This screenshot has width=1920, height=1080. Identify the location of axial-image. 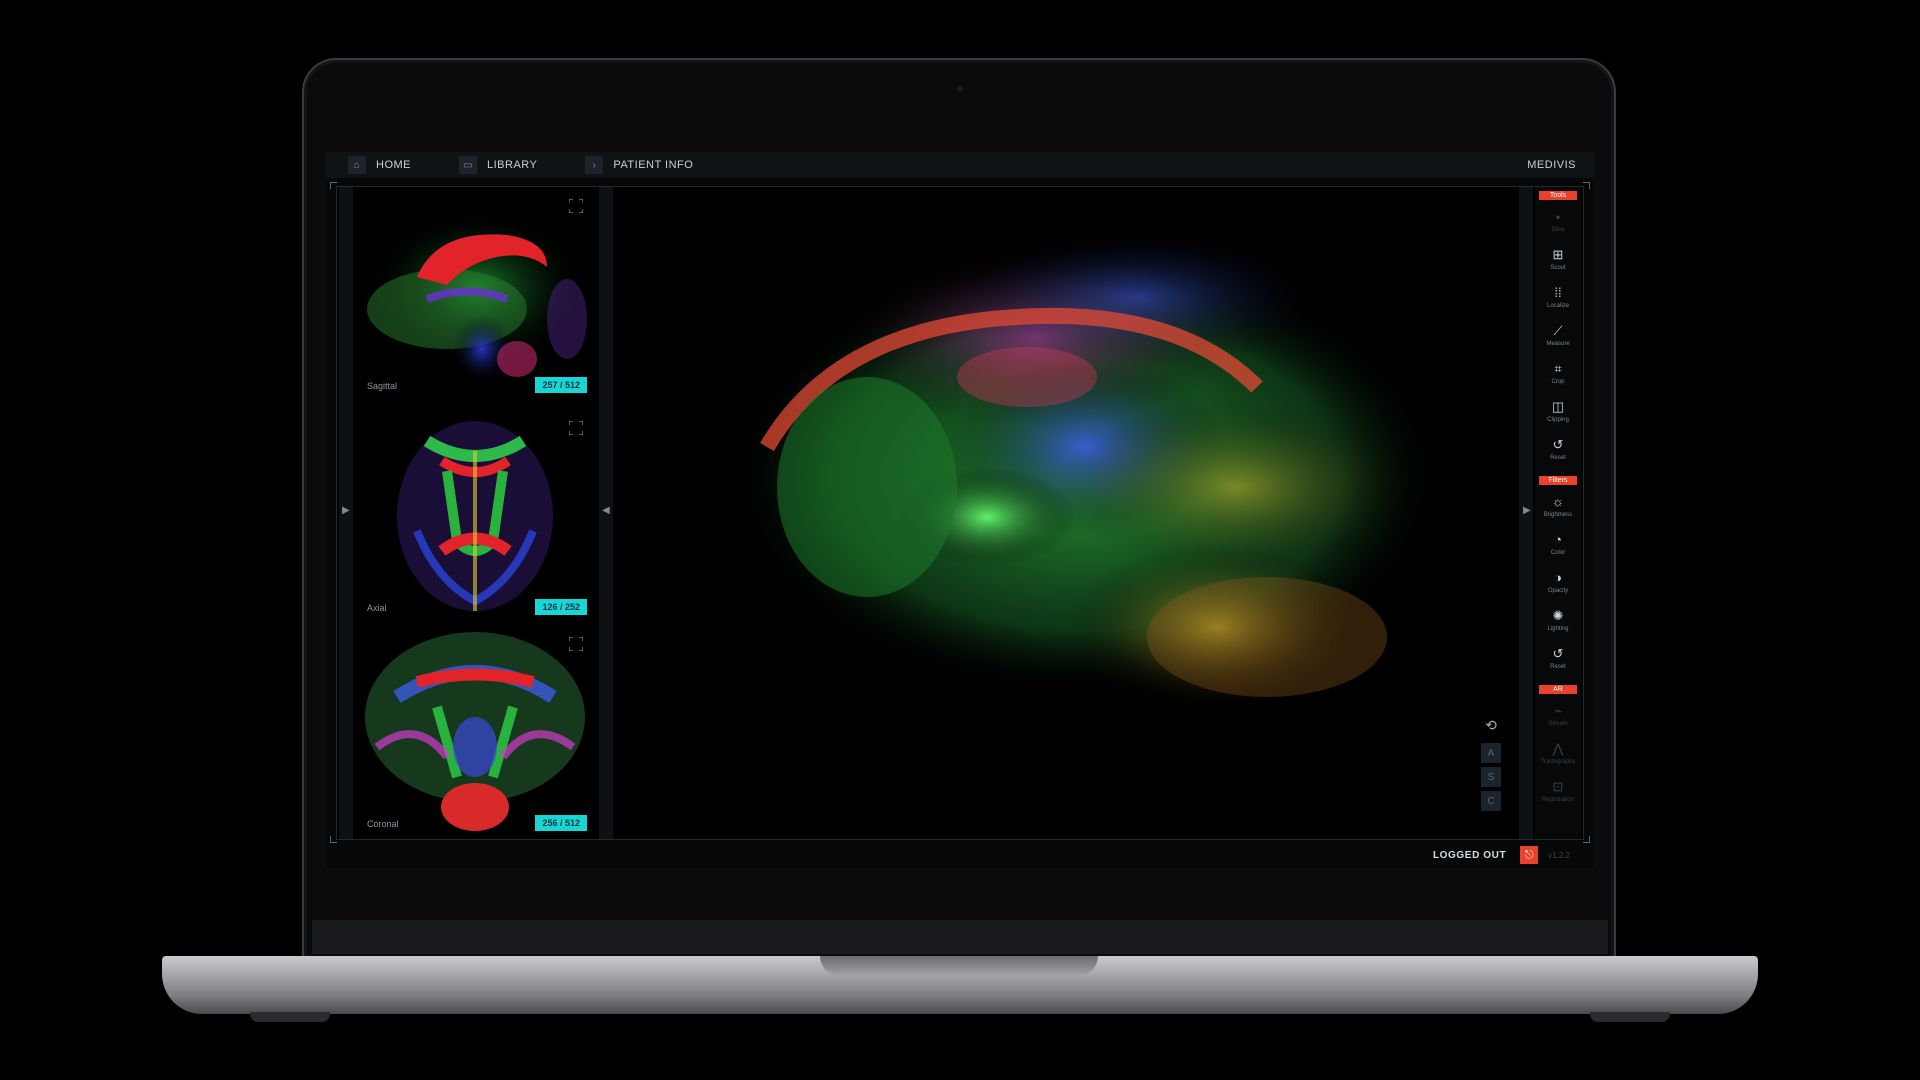
(475, 516).